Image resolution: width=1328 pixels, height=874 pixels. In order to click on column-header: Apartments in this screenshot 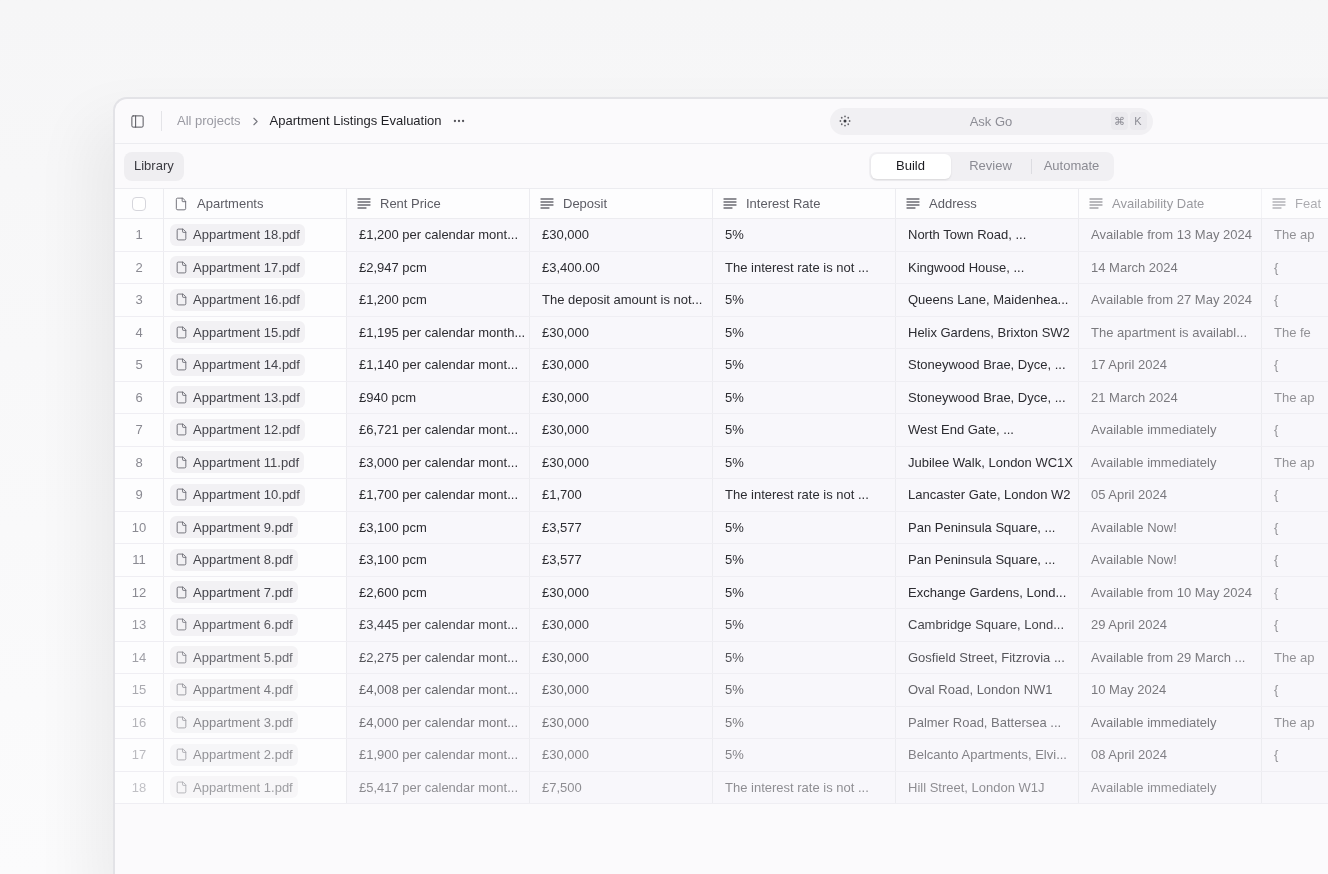, I will do `click(255, 203)`.